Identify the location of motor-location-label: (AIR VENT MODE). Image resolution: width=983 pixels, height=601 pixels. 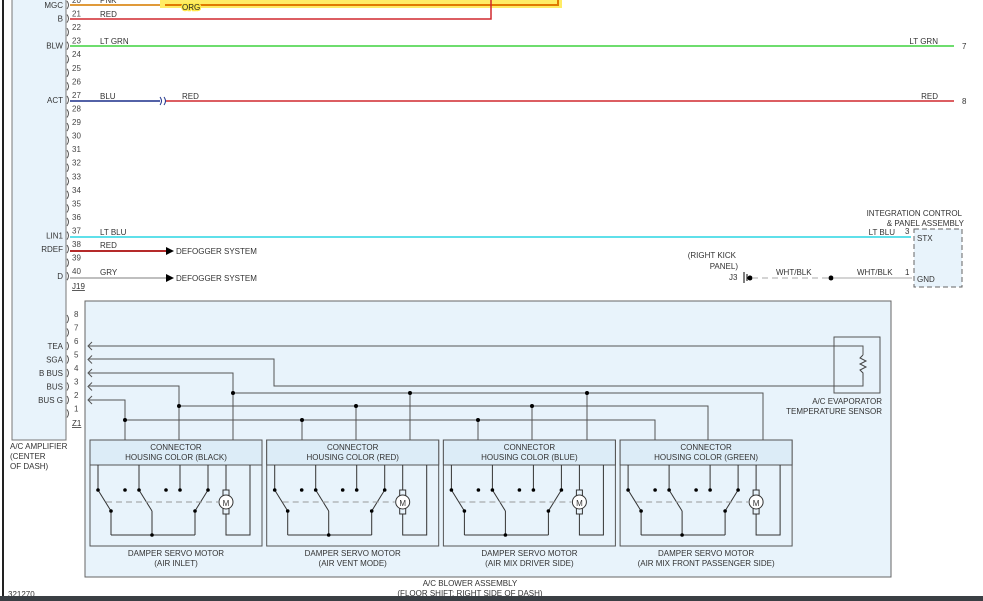
(353, 563).